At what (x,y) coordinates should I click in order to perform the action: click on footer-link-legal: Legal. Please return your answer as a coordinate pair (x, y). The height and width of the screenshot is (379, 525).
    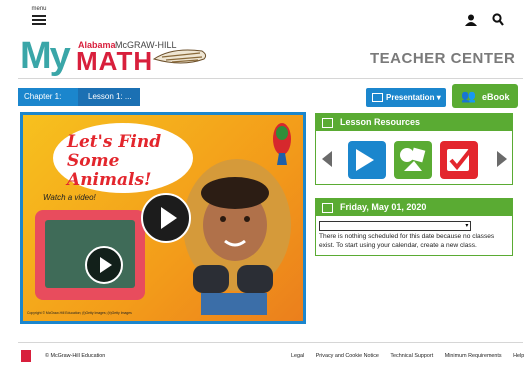
    Looking at the image, I should click on (297, 356).